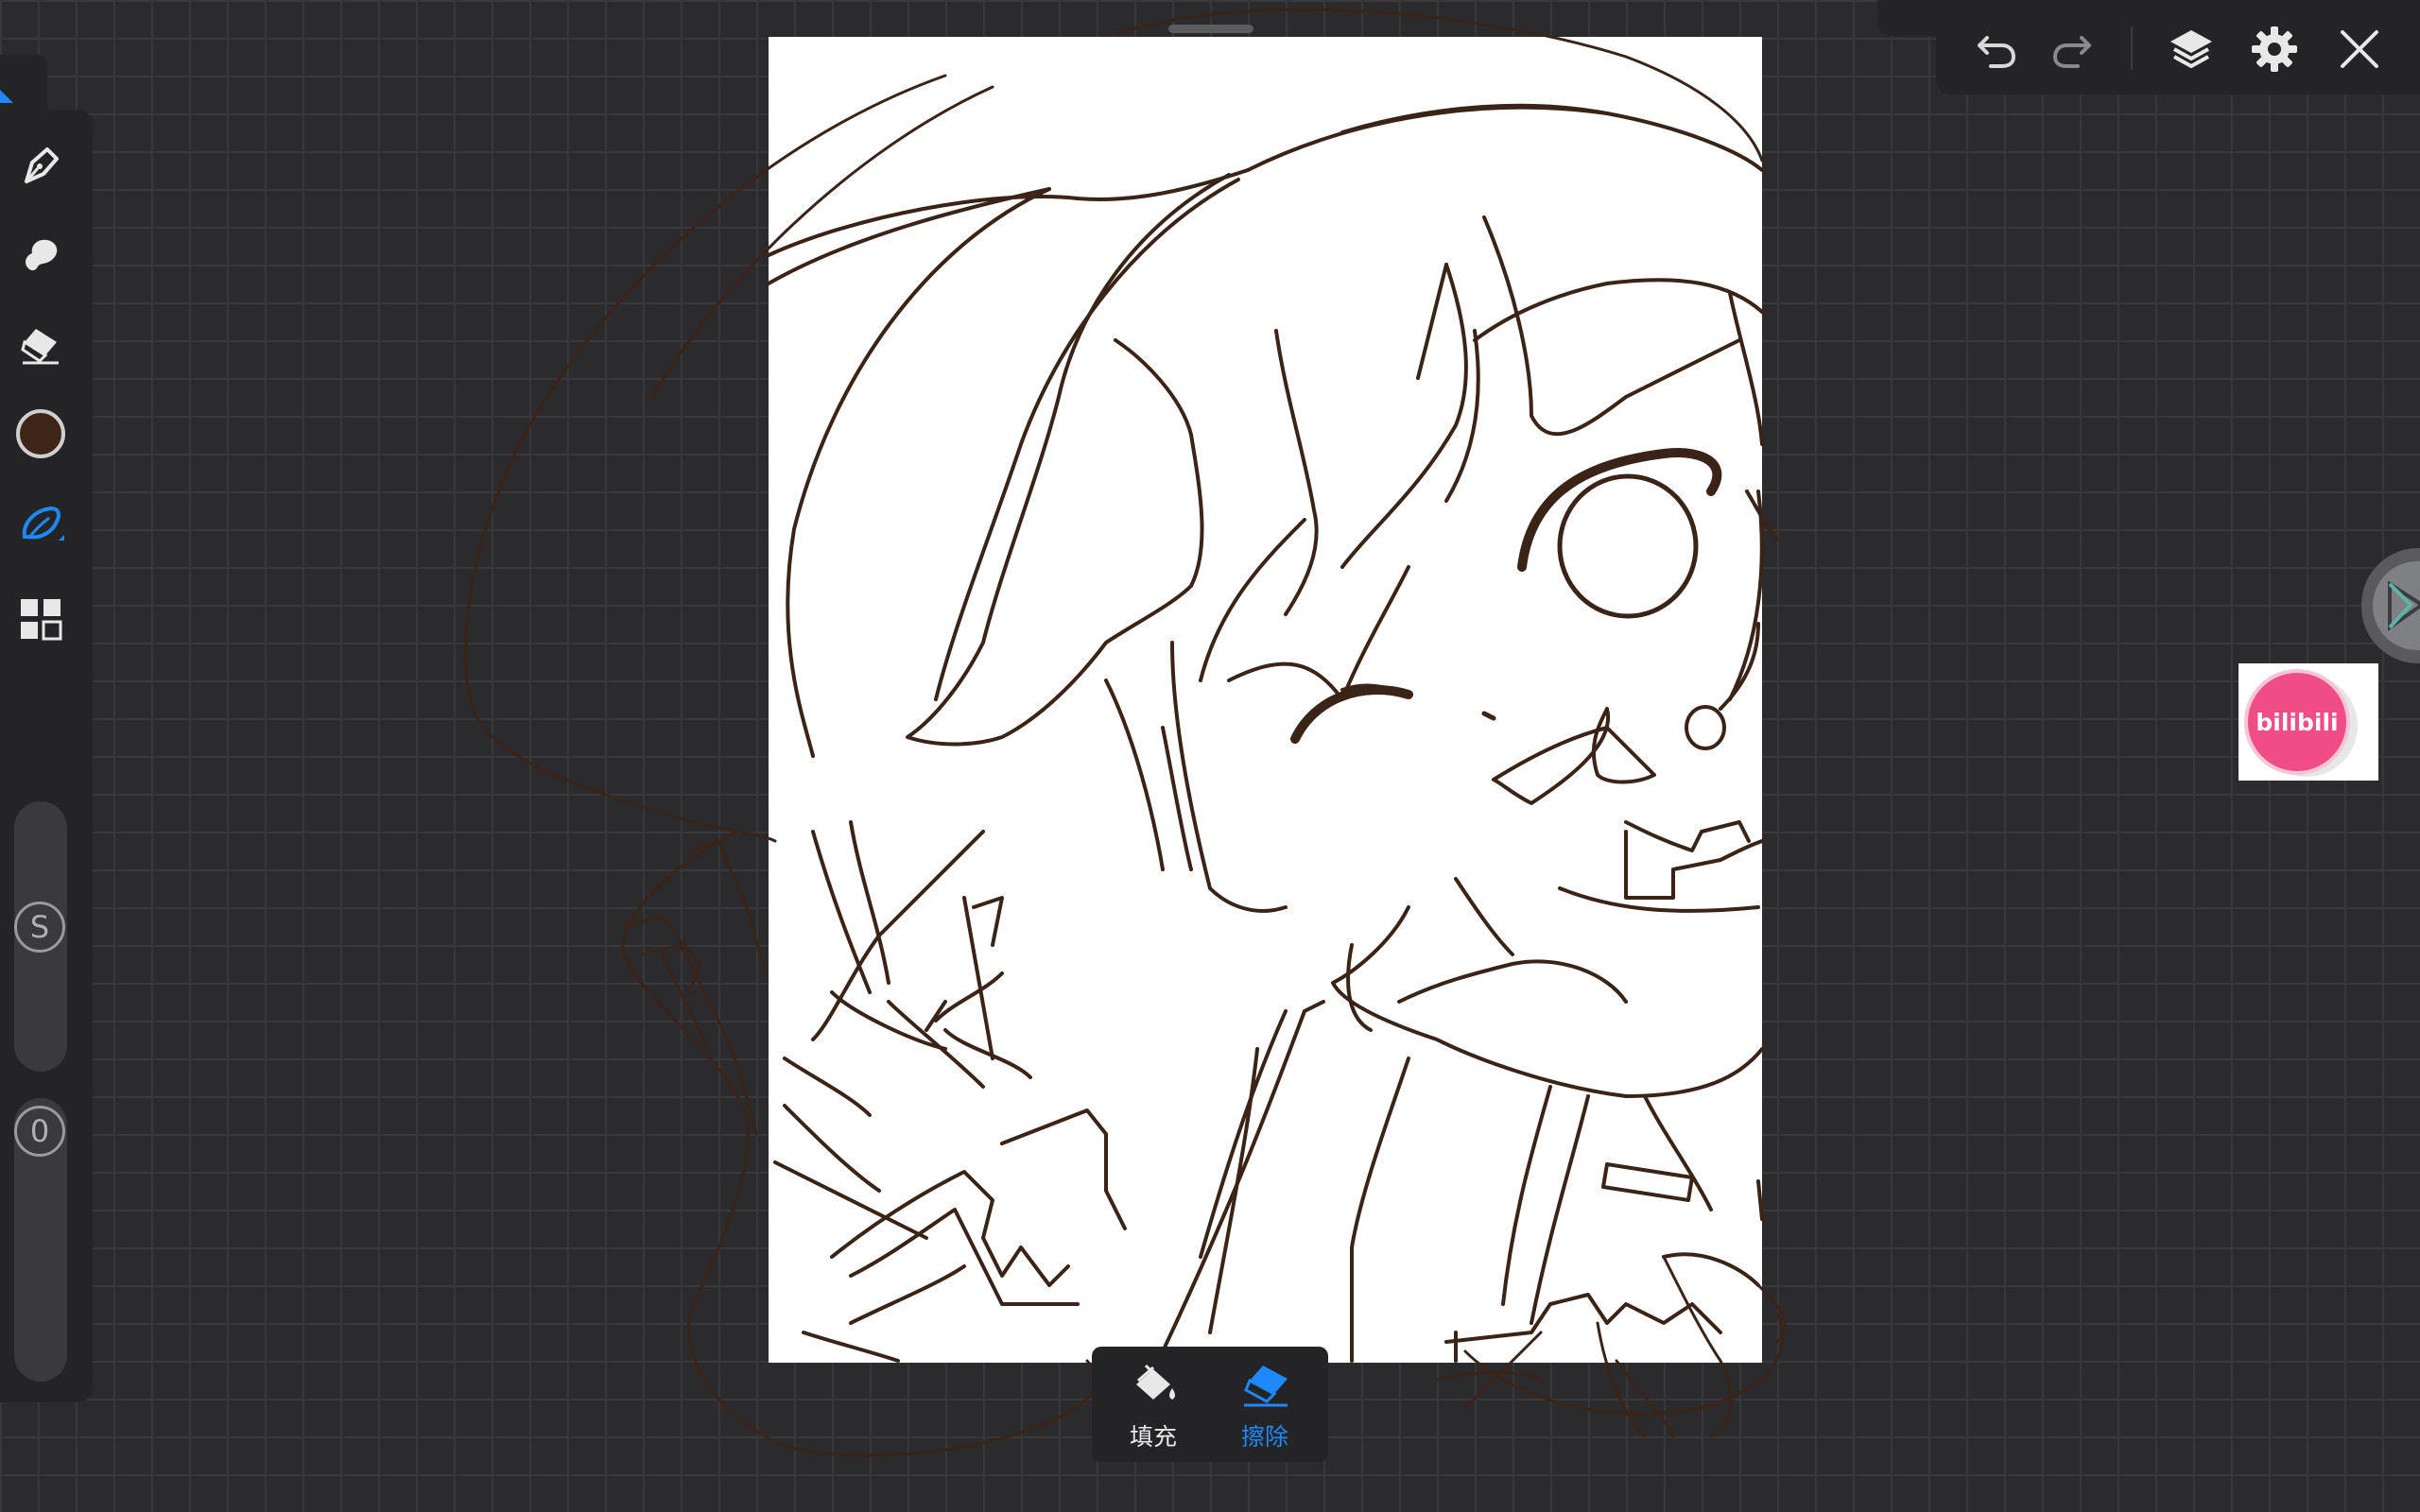 Image resolution: width=2420 pixels, height=1512 pixels. I want to click on play-store-icon, so click(2396, 605).